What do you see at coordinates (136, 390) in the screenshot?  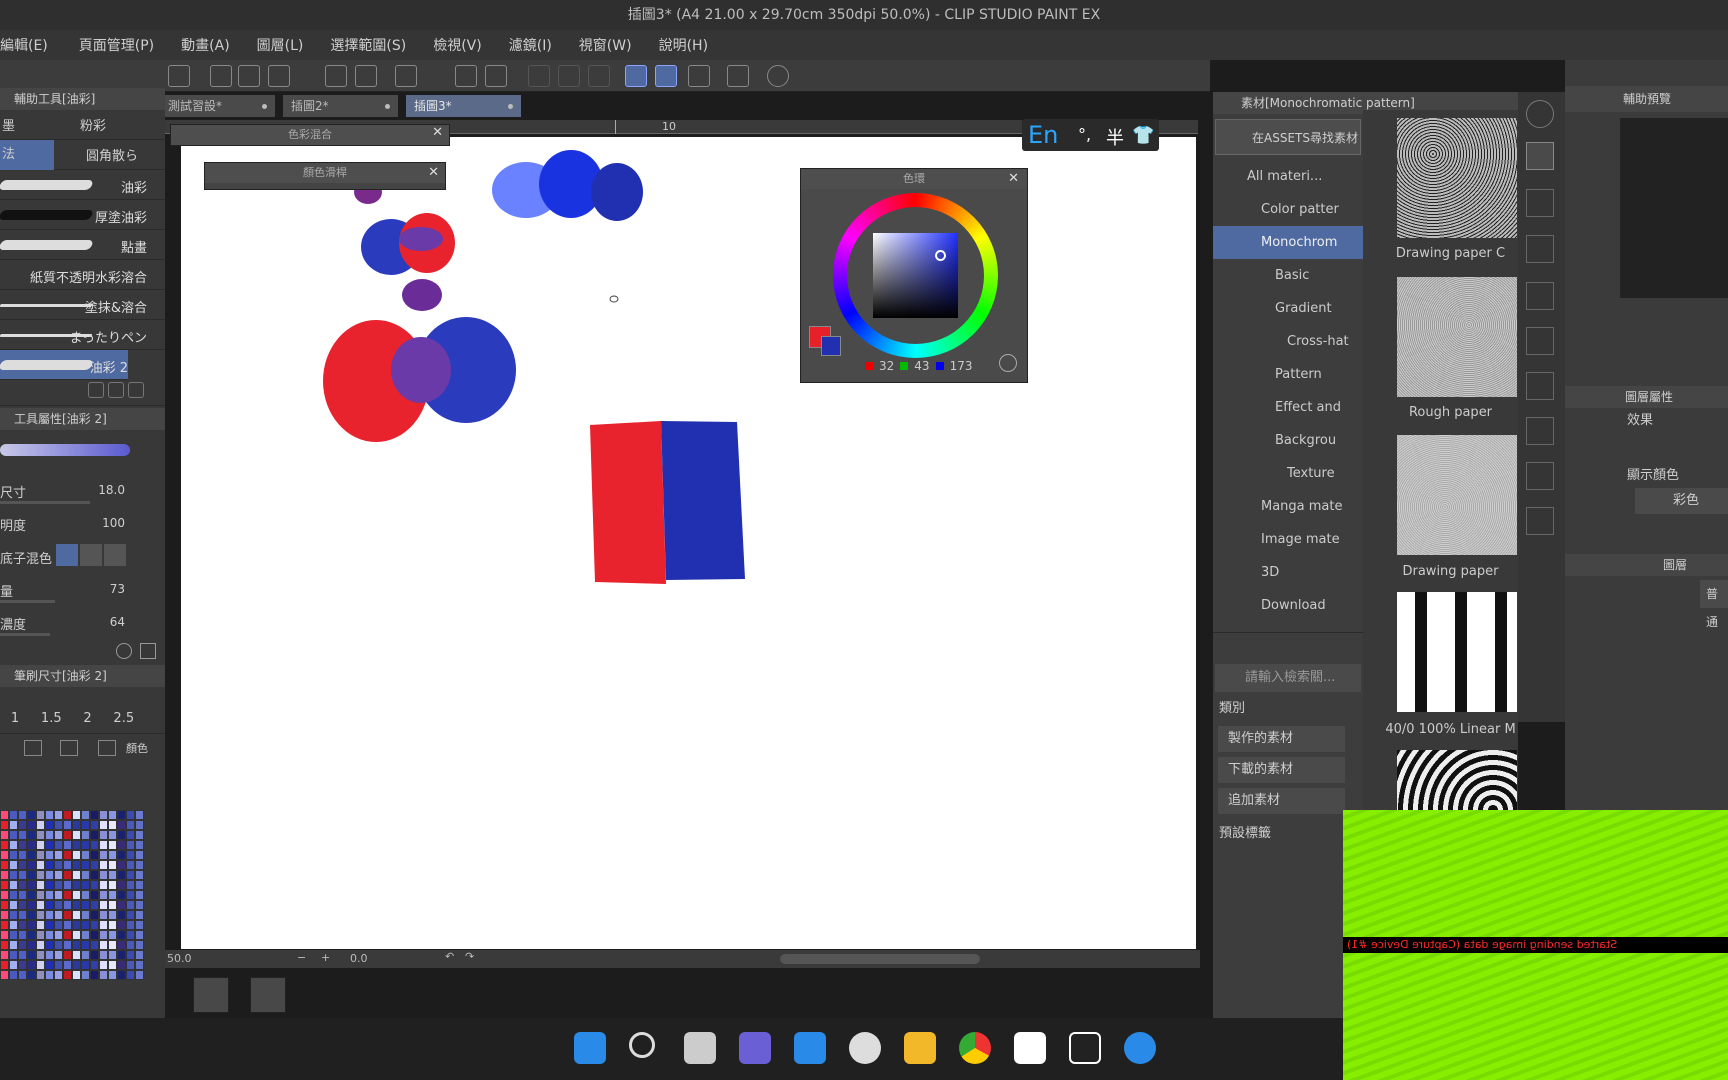 I see `trash-icon` at bounding box center [136, 390].